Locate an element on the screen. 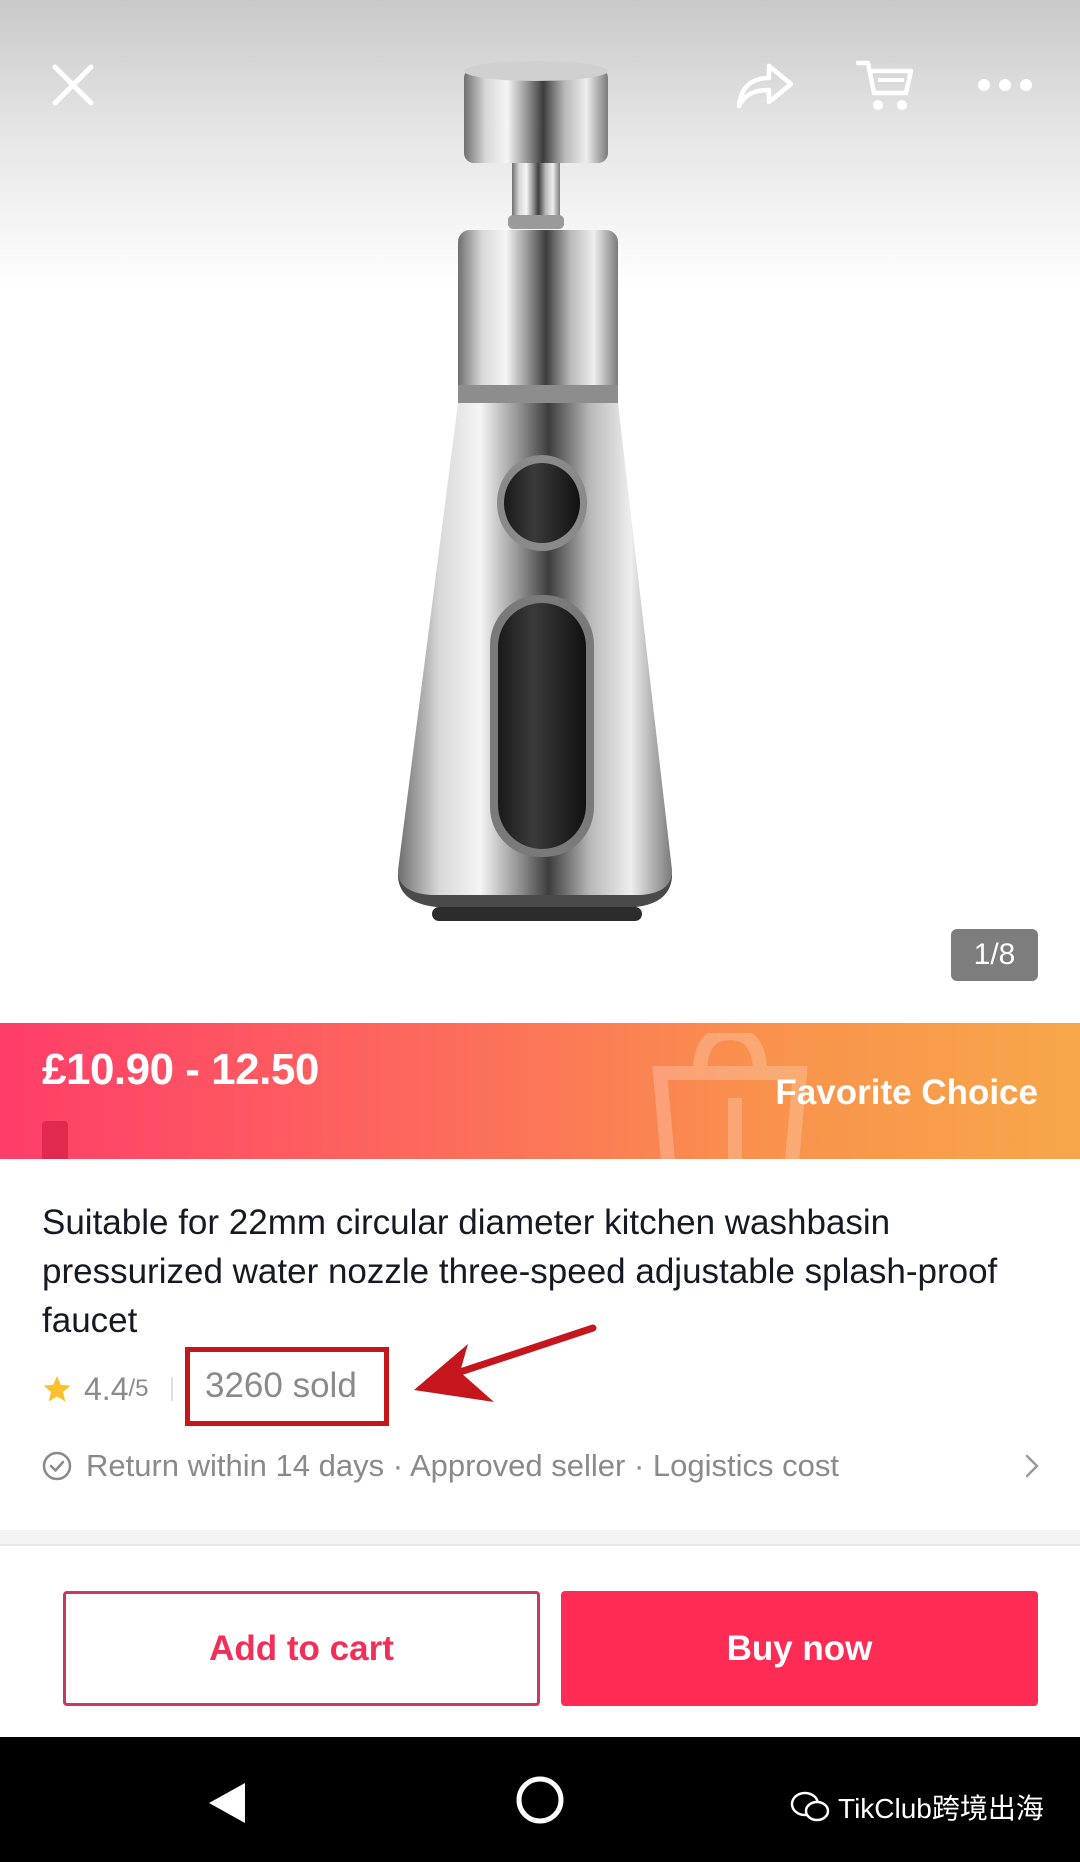  watermark: TikClub跨境出海 is located at coordinates (917, 1807).